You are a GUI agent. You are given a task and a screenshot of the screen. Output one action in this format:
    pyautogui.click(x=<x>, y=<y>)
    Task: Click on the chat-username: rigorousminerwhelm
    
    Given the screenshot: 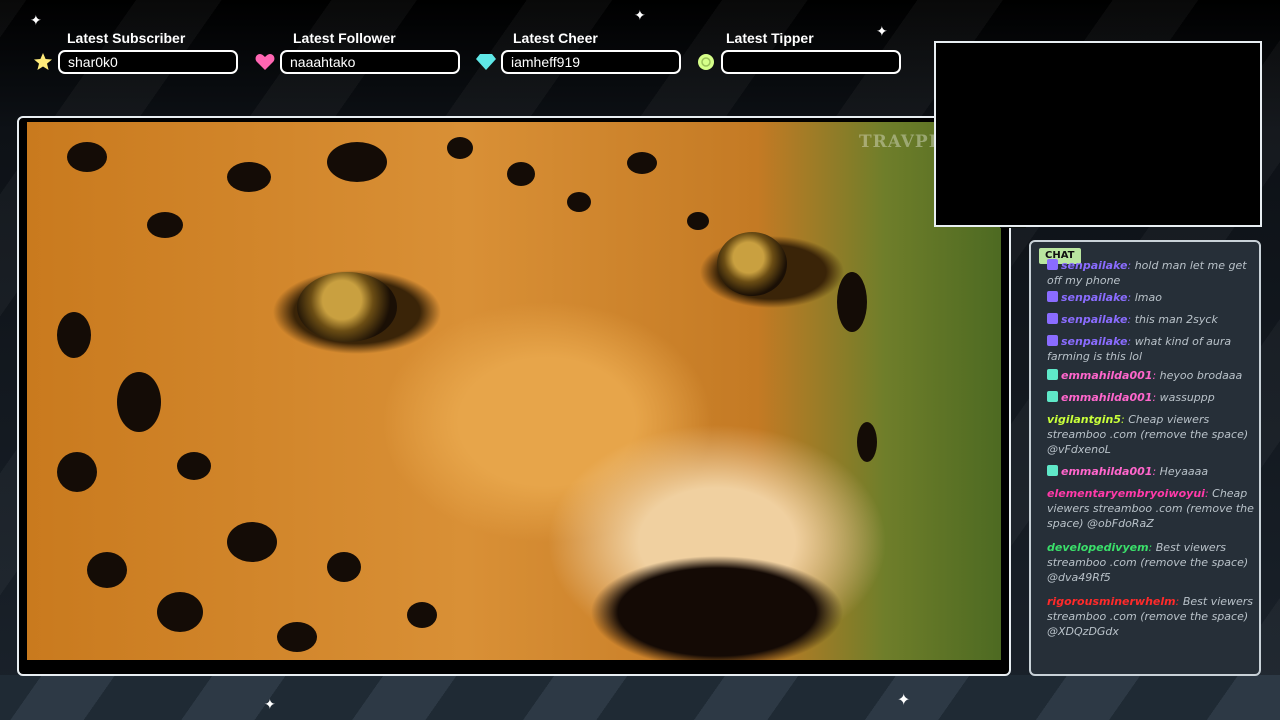 What is the action you would take?
    pyautogui.click(x=1111, y=601)
    